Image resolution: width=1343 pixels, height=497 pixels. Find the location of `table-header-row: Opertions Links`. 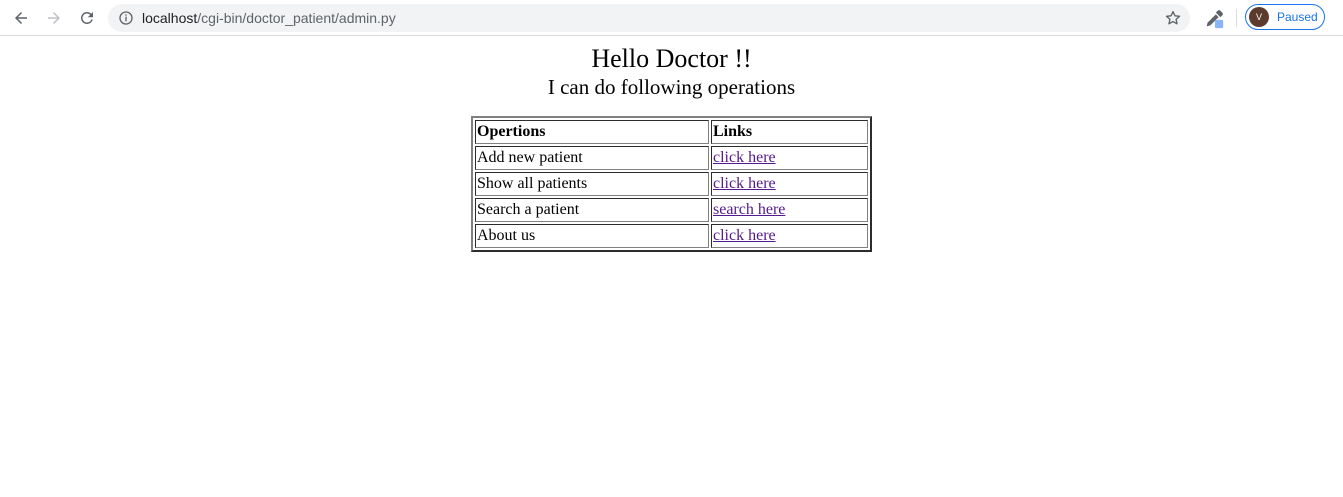

table-header-row: Opertions Links is located at coordinates (671, 132).